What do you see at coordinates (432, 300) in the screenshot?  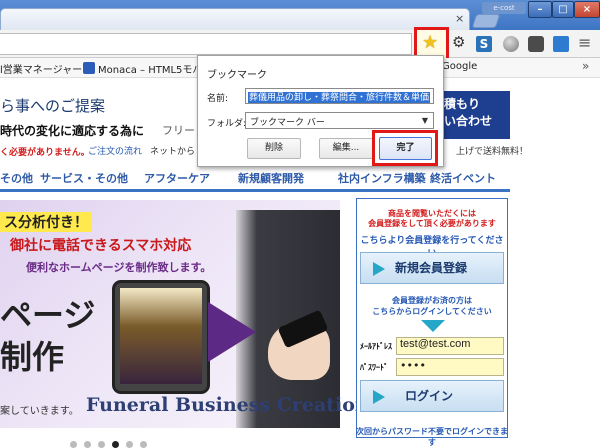 I see `panel-login-hint: 会員登録がお済の方は` at bounding box center [432, 300].